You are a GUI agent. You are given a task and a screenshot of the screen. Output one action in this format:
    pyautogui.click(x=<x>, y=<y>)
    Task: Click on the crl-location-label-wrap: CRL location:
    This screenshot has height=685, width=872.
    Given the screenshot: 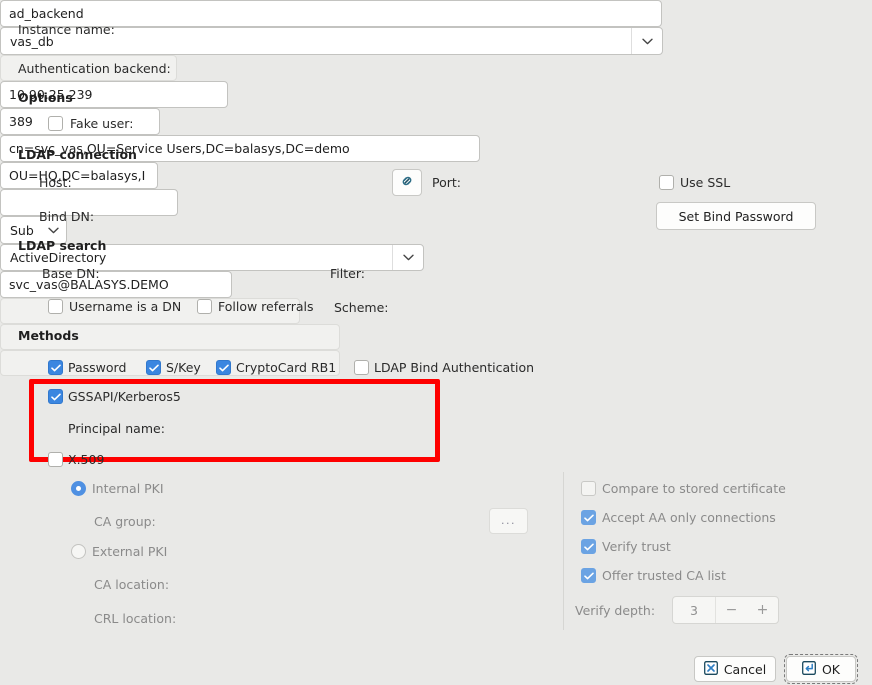 What is the action you would take?
    pyautogui.click(x=135, y=618)
    